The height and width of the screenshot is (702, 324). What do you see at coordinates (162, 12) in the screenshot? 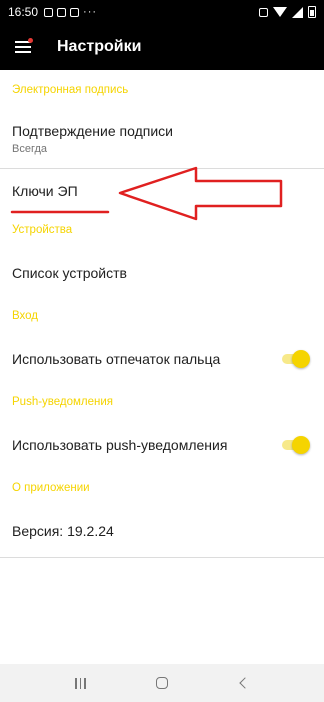
I see `status-bar: 16:50 ···` at bounding box center [162, 12].